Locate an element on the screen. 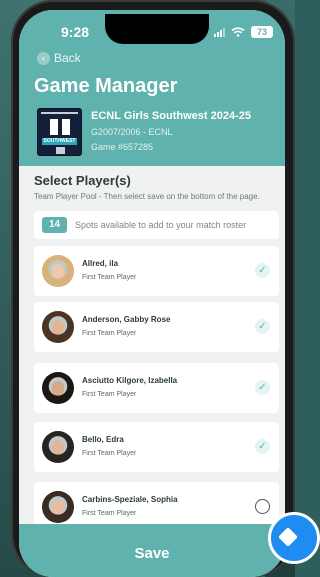 Image resolution: width=320 pixels, height=577 pixels. battery-icon: 73 is located at coordinates (262, 32).